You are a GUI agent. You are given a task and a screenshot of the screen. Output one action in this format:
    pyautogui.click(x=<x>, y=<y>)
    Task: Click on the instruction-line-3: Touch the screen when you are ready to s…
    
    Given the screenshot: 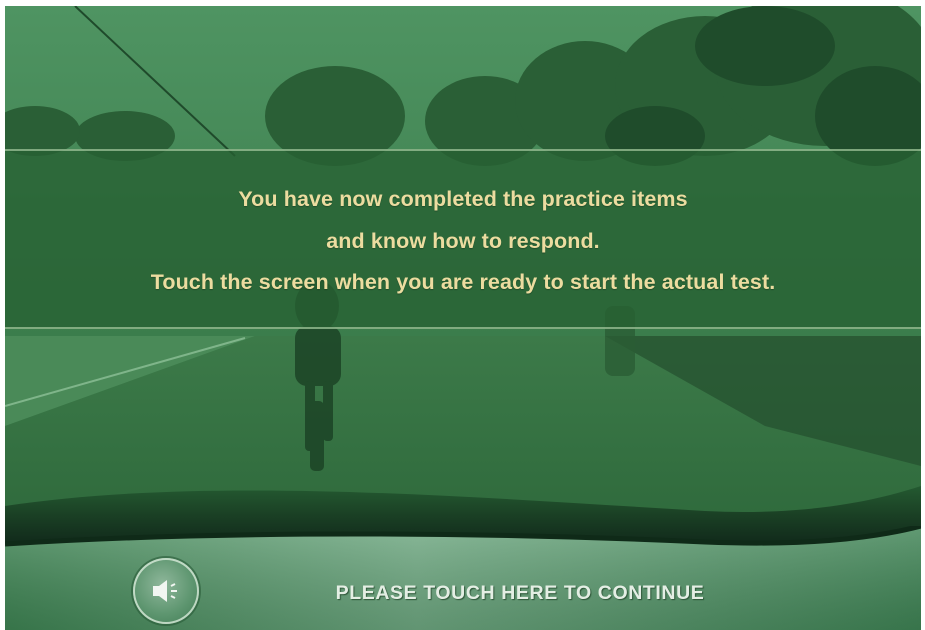 What is the action you would take?
    pyautogui.click(x=463, y=282)
    